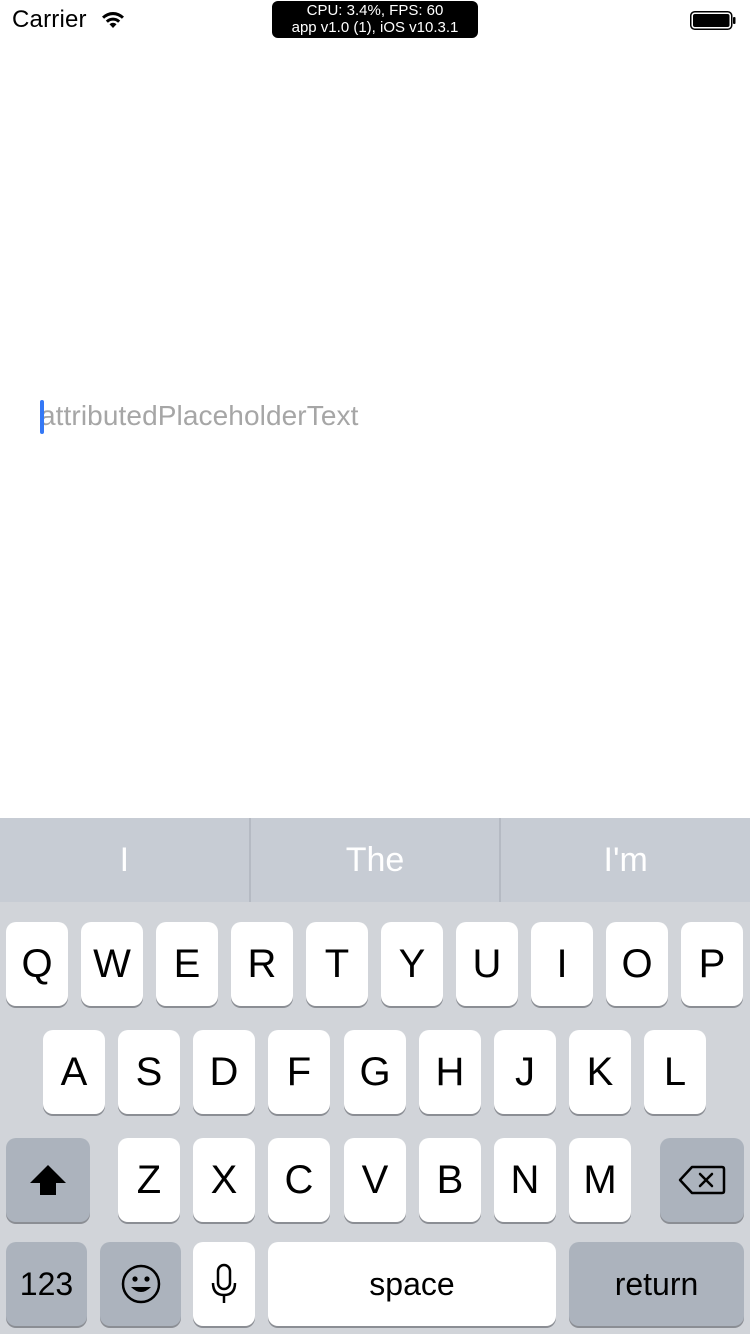 This screenshot has height=1334, width=750. What do you see at coordinates (49, 19) in the screenshot?
I see `carrier-label: Carrier` at bounding box center [49, 19].